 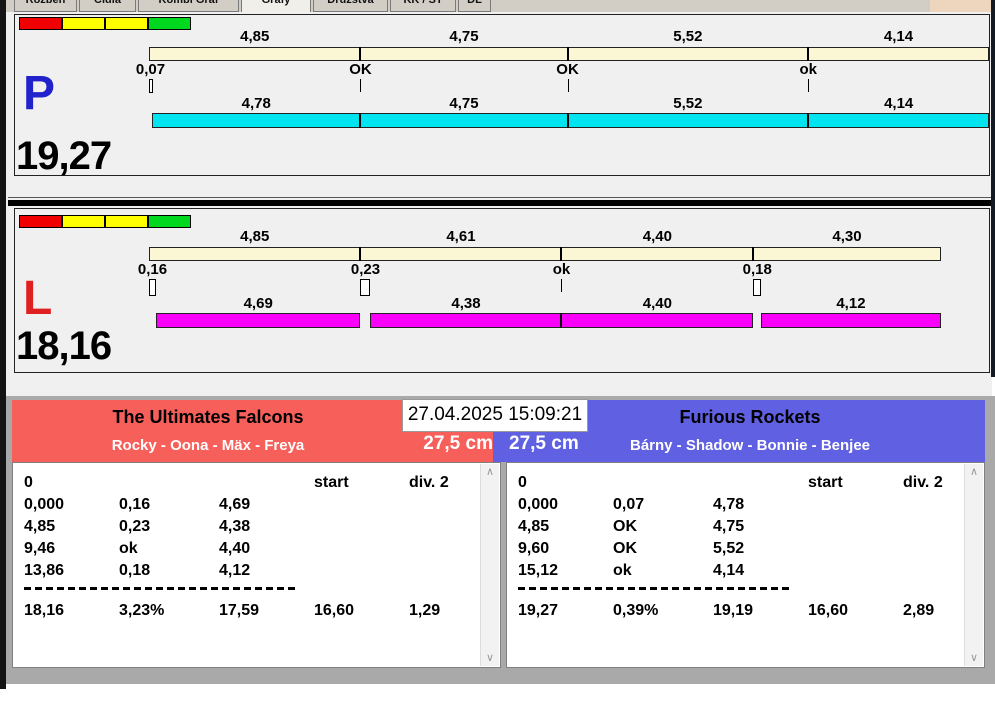 What do you see at coordinates (750, 417) in the screenshot?
I see `team-right-name: Furious Rockets` at bounding box center [750, 417].